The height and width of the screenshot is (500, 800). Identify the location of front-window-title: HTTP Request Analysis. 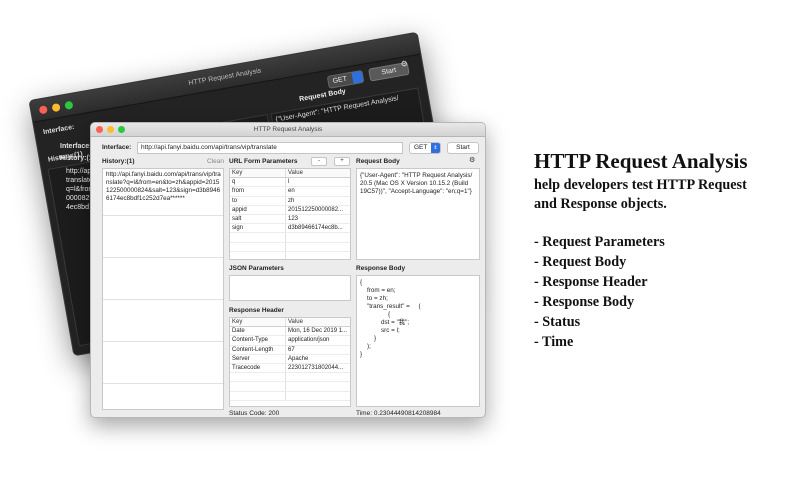
(288, 129).